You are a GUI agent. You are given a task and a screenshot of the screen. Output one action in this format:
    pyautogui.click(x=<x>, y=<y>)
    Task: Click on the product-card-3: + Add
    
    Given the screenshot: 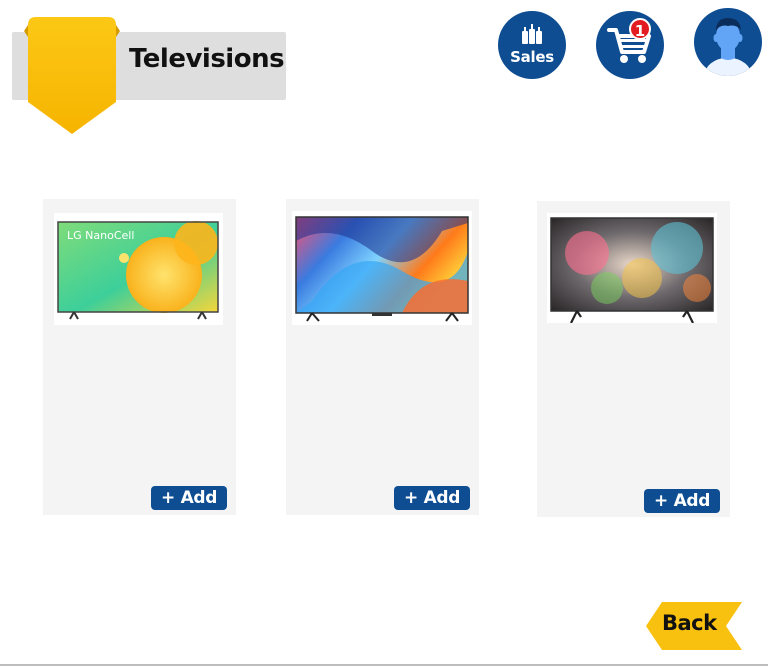 What is the action you would take?
    pyautogui.click(x=633, y=359)
    